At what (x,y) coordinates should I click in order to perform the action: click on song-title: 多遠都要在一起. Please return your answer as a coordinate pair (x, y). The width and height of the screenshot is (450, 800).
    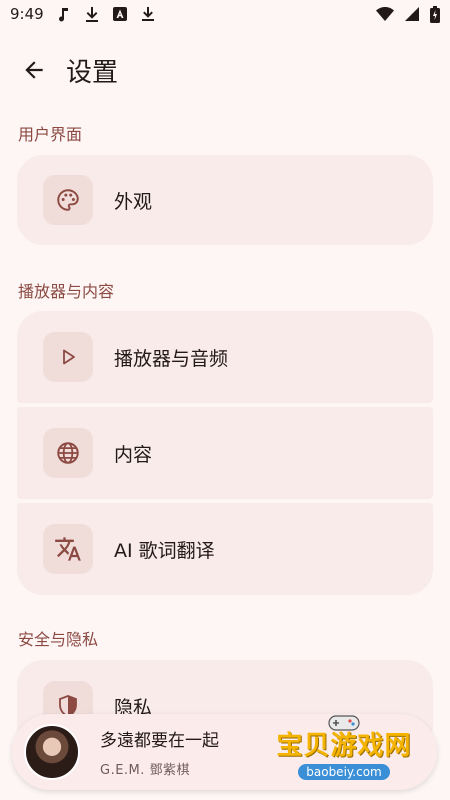
    Looking at the image, I should click on (159, 741).